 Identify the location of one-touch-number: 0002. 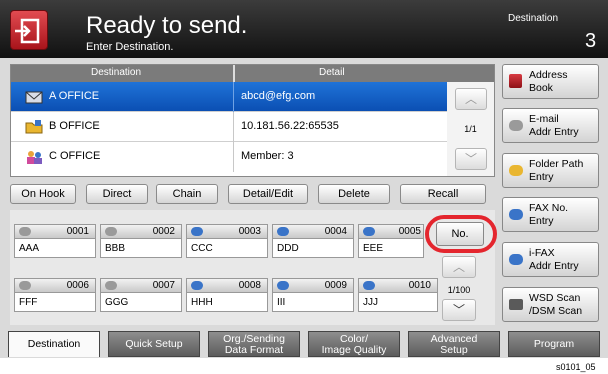
(163, 231).